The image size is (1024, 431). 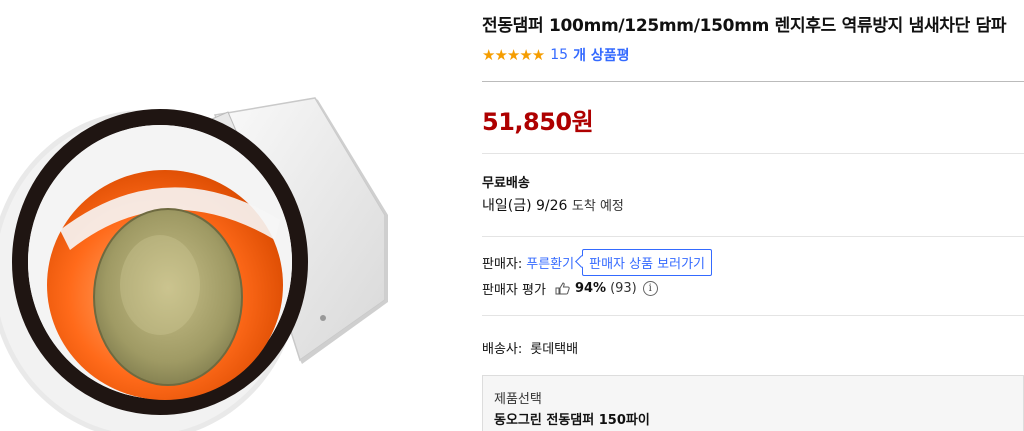 What do you see at coordinates (514, 290) in the screenshot?
I see `seller-eval-label: 판매자 평가` at bounding box center [514, 290].